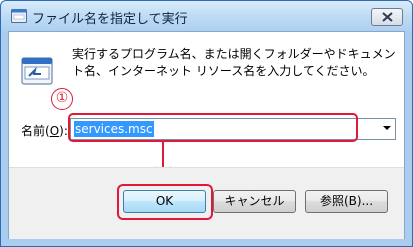 This screenshot has width=413, height=247. I want to click on close-button, so click(387, 17).